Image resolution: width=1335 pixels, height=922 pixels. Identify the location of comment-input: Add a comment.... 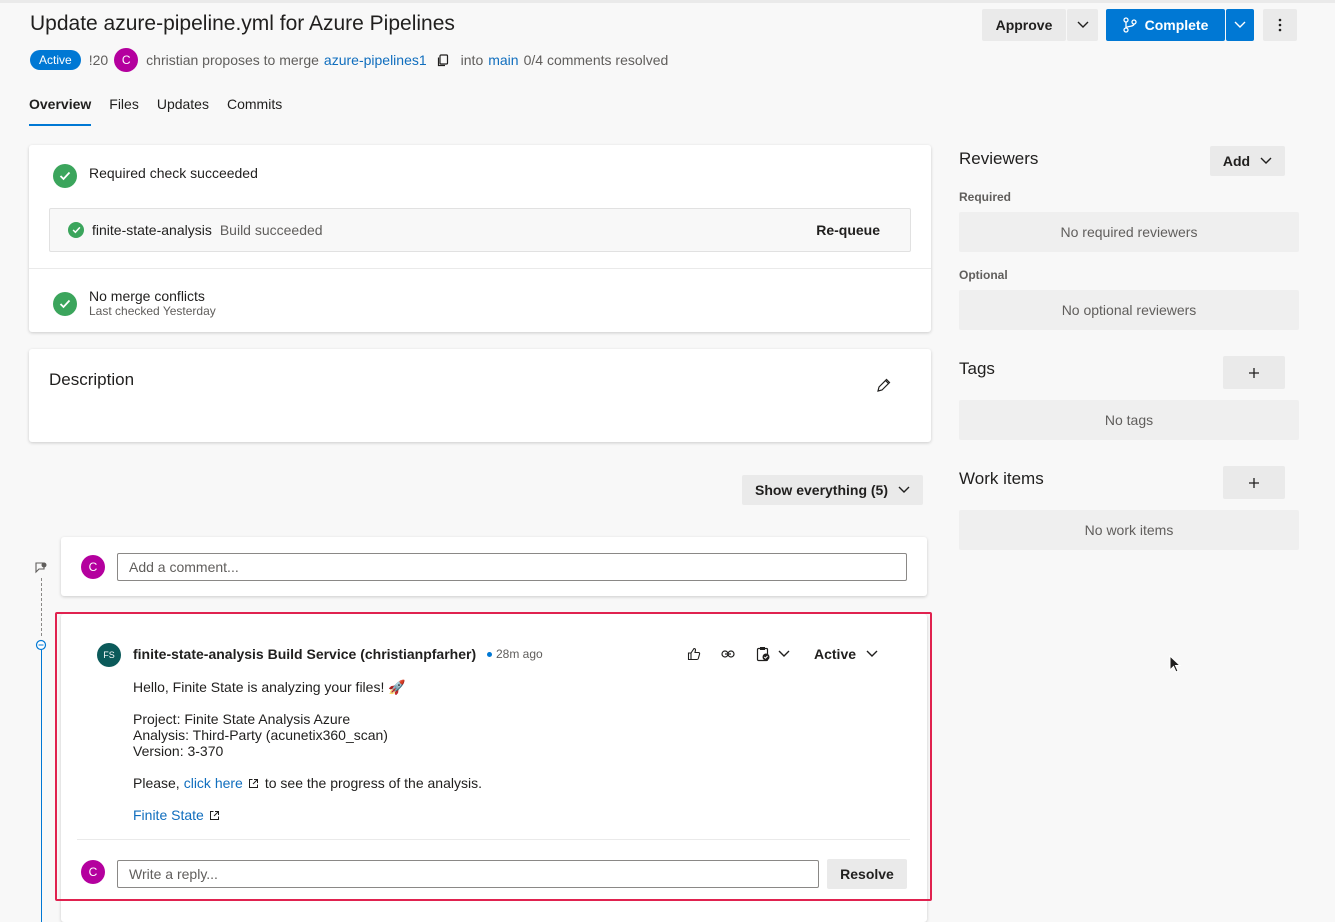
(512, 567).